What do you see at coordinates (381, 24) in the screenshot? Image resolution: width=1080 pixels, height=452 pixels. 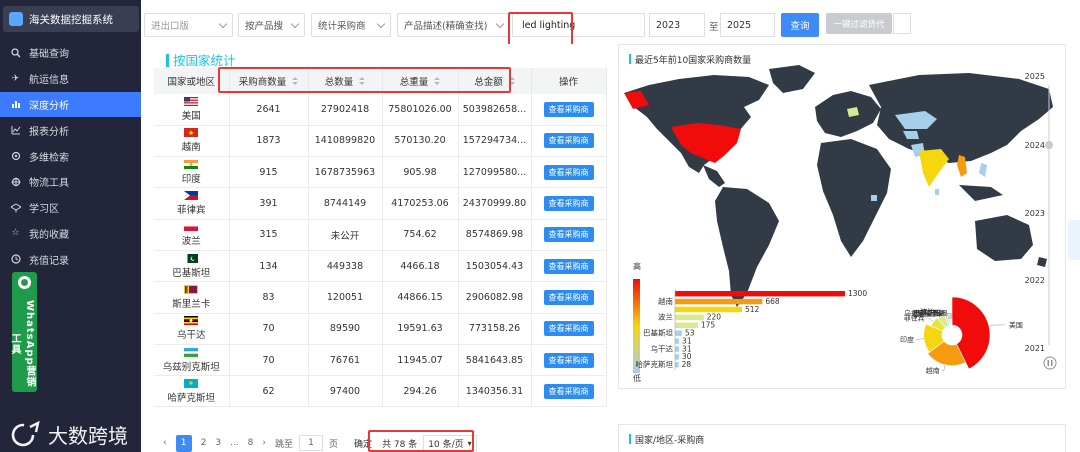 I see `chevron-down-icon` at bounding box center [381, 24].